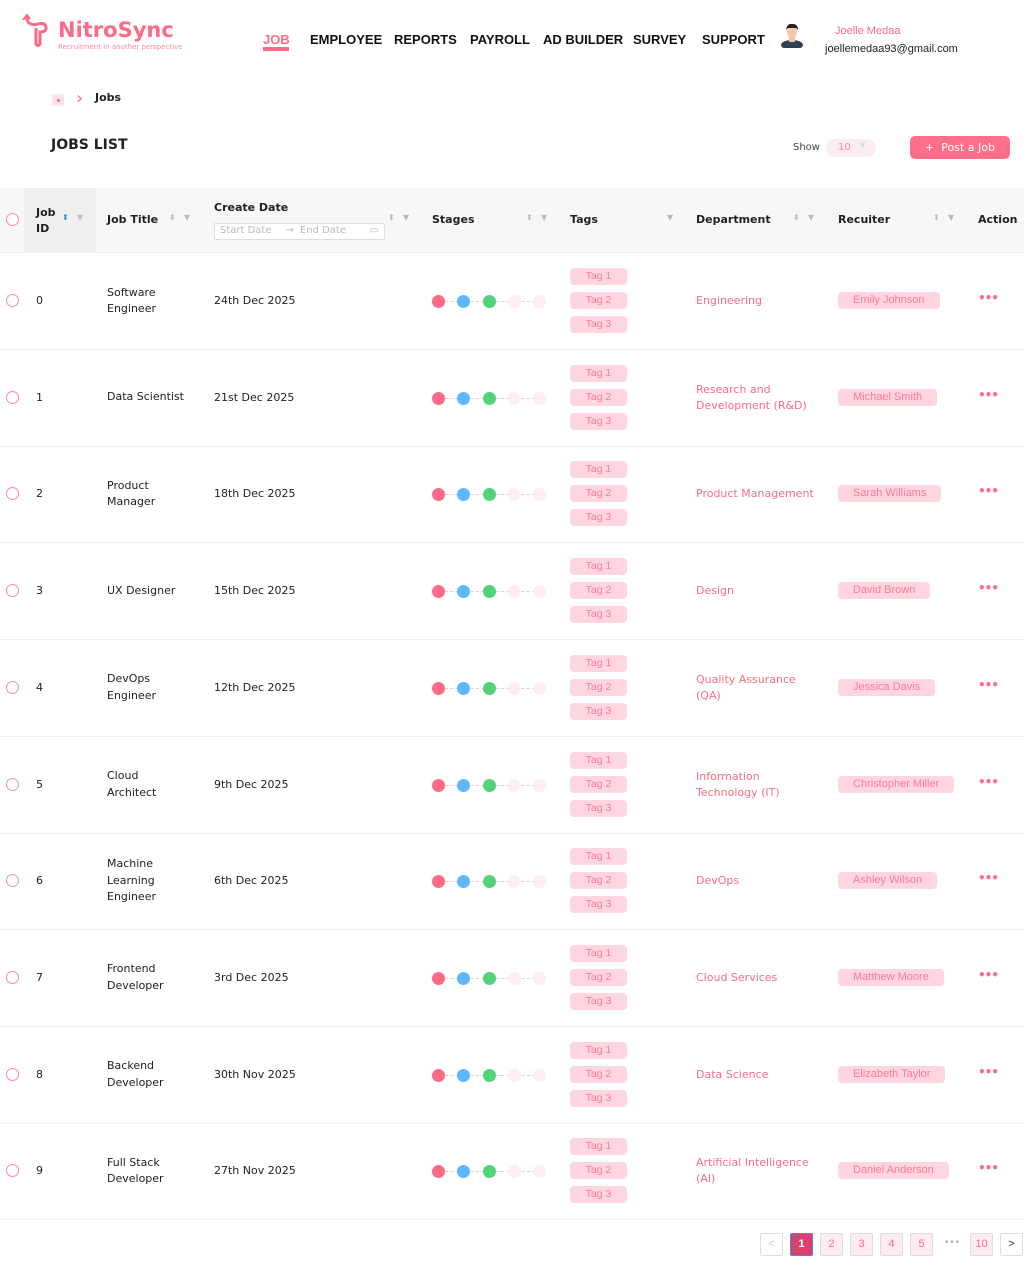 This screenshot has height=1268, width=1024. I want to click on page-5: 5, so click(921, 1244).